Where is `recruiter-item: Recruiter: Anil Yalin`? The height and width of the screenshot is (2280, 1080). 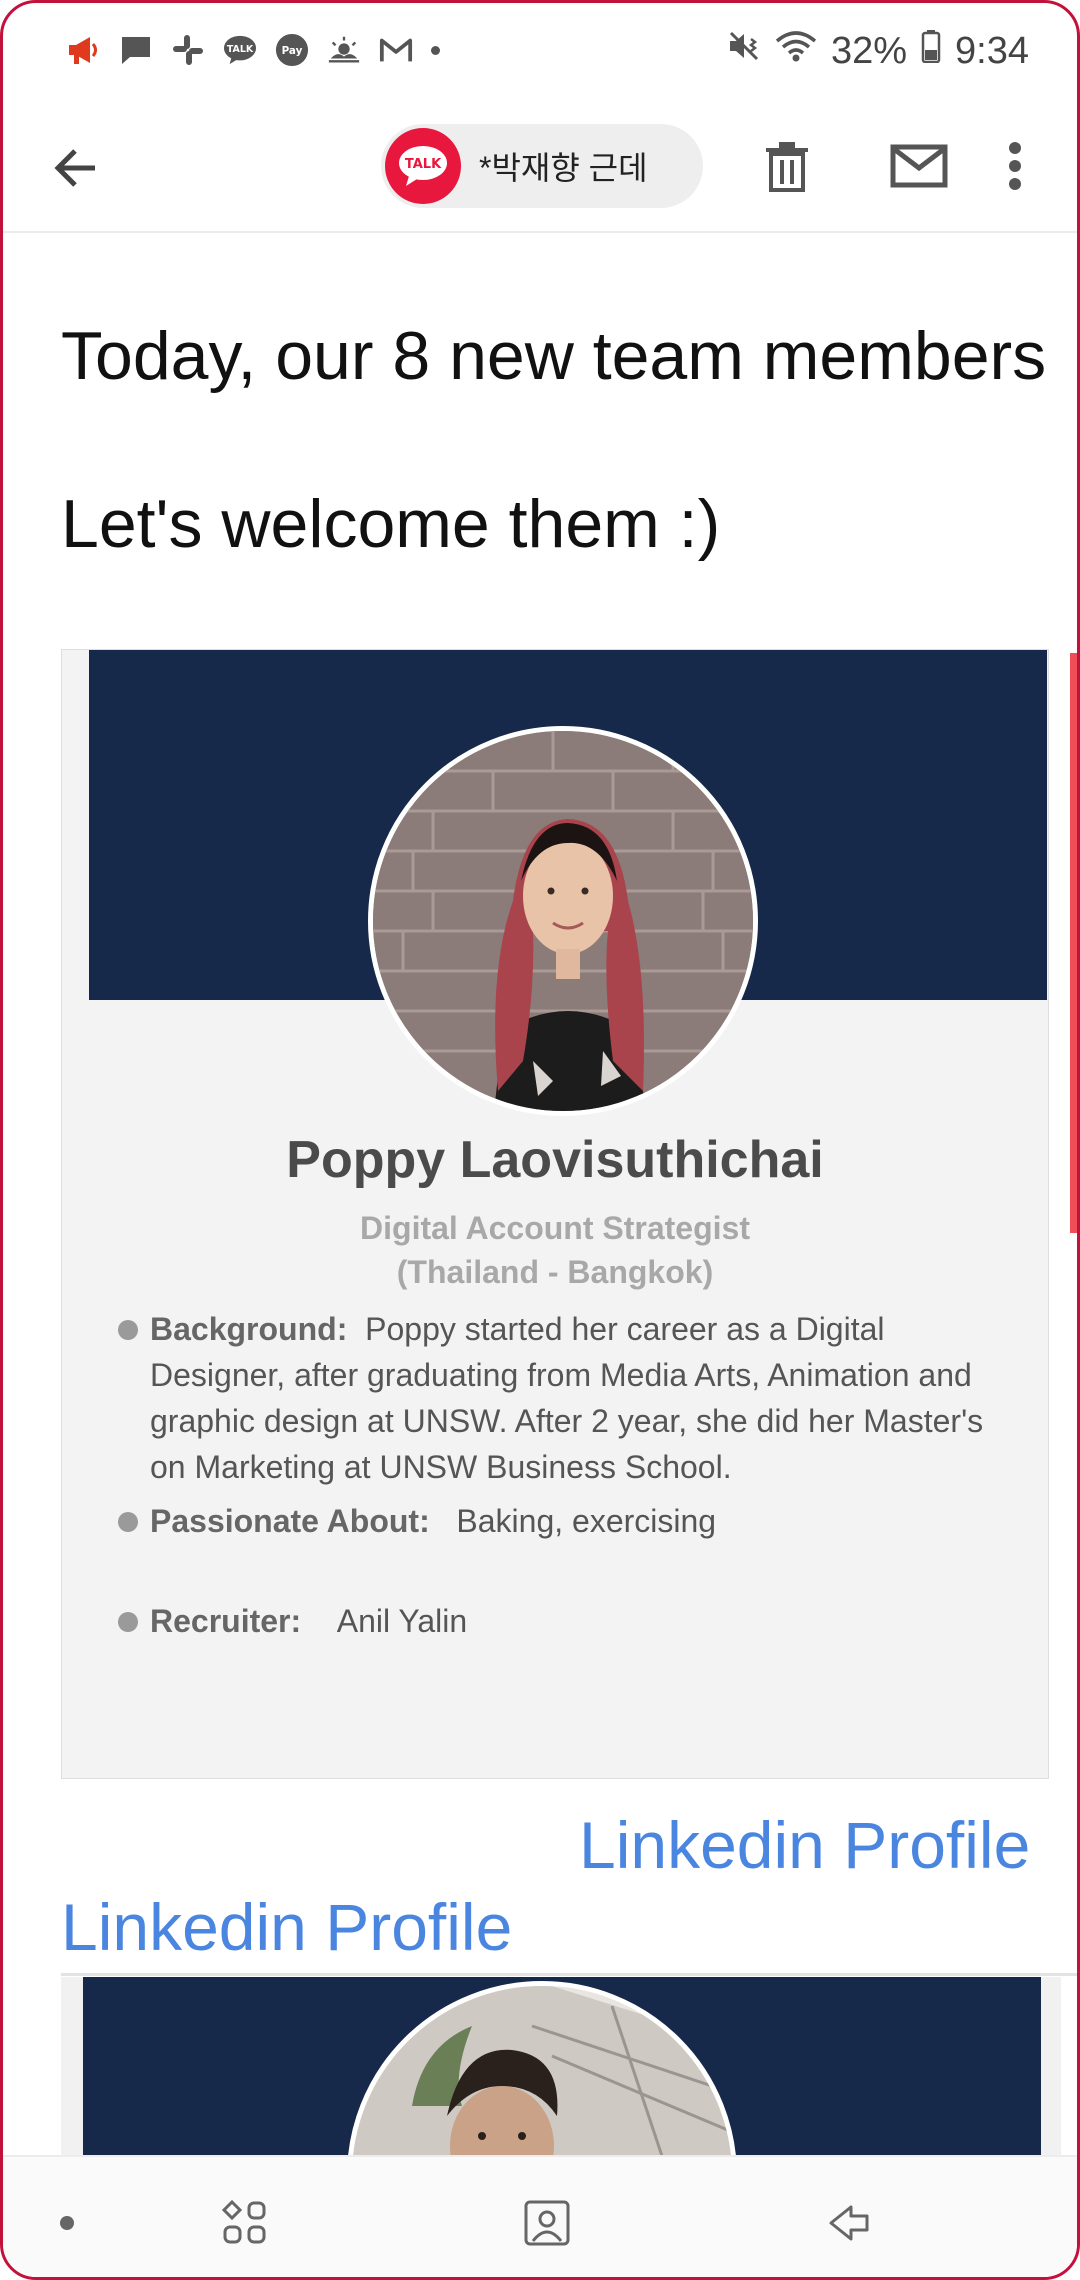
recruiter-item: Recruiter: Anil Yalin is located at coordinates (558, 1621).